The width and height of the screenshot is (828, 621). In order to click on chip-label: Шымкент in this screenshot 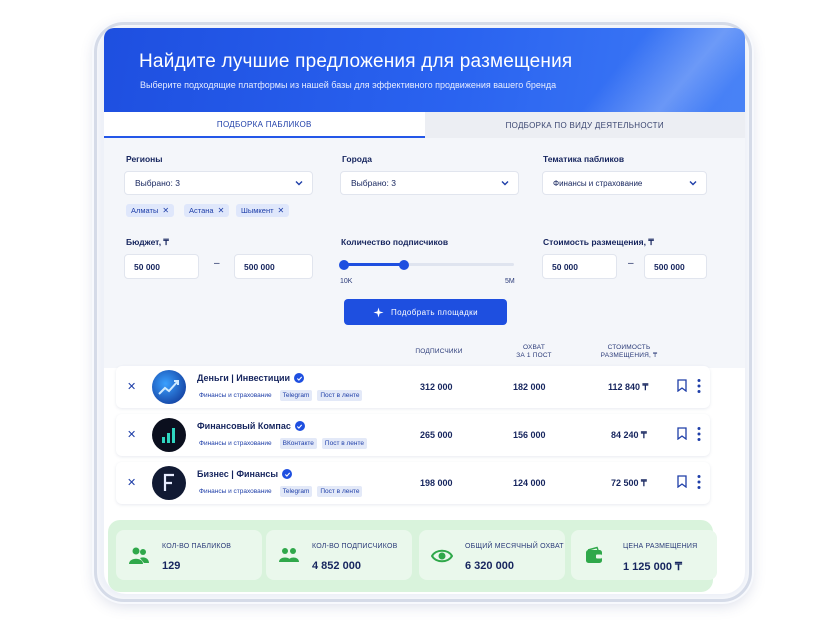, I will do `click(257, 210)`.